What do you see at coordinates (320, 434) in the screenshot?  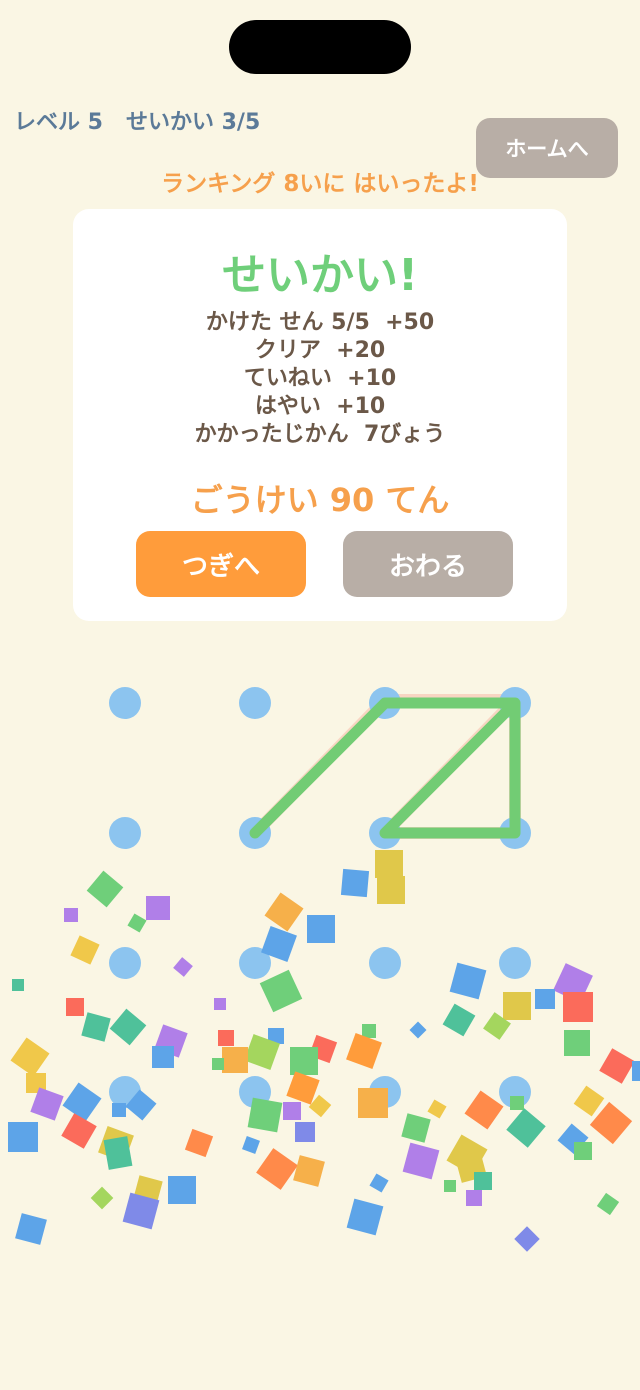 I see `breakdown-line: かかったじかん 7びょう` at bounding box center [320, 434].